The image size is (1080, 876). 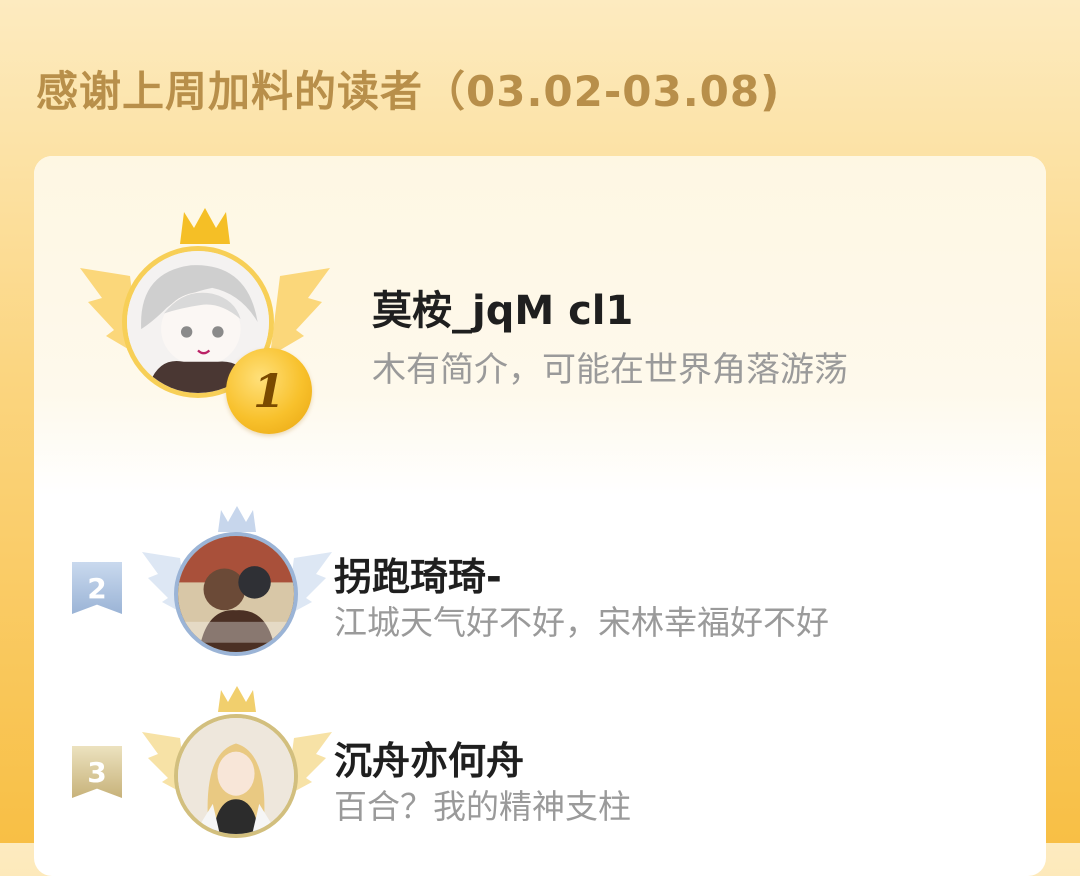 I want to click on anime-avatar-blonde-icon, so click(x=236, y=776).